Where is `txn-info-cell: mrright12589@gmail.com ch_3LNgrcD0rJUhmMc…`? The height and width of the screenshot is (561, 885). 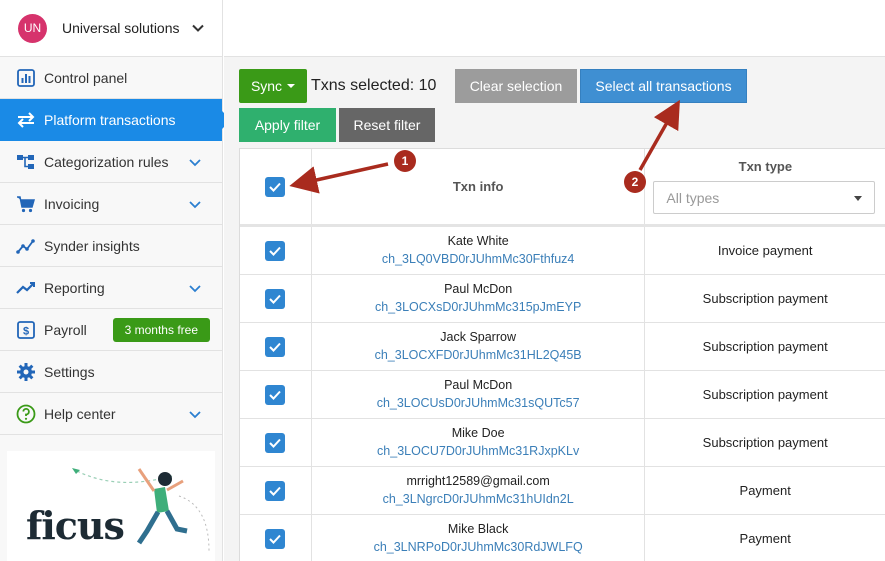
txn-info-cell: mrright12589@gmail.com ch_3LNgrcD0rJUhmMc… is located at coordinates (479, 490).